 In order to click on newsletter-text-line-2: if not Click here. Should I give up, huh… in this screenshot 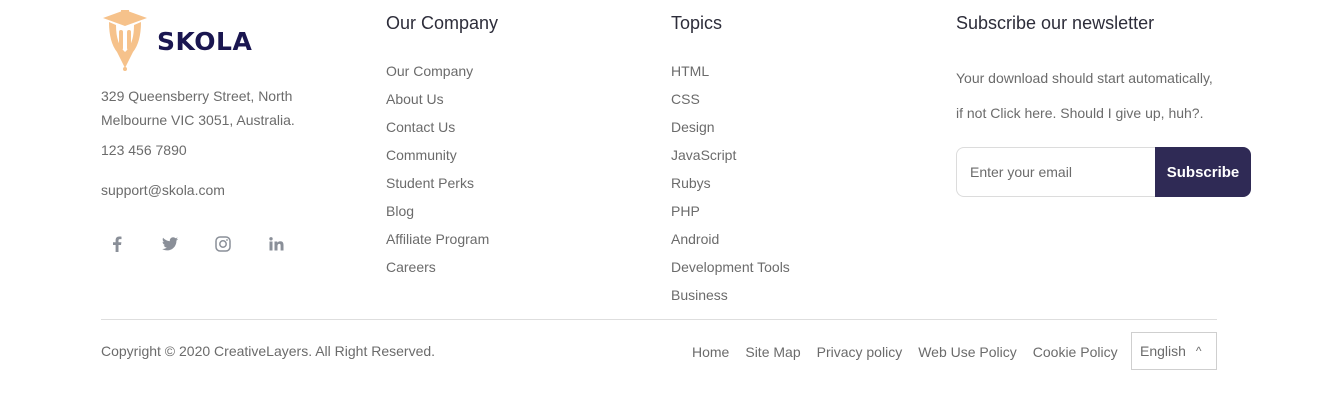, I will do `click(1080, 113)`.